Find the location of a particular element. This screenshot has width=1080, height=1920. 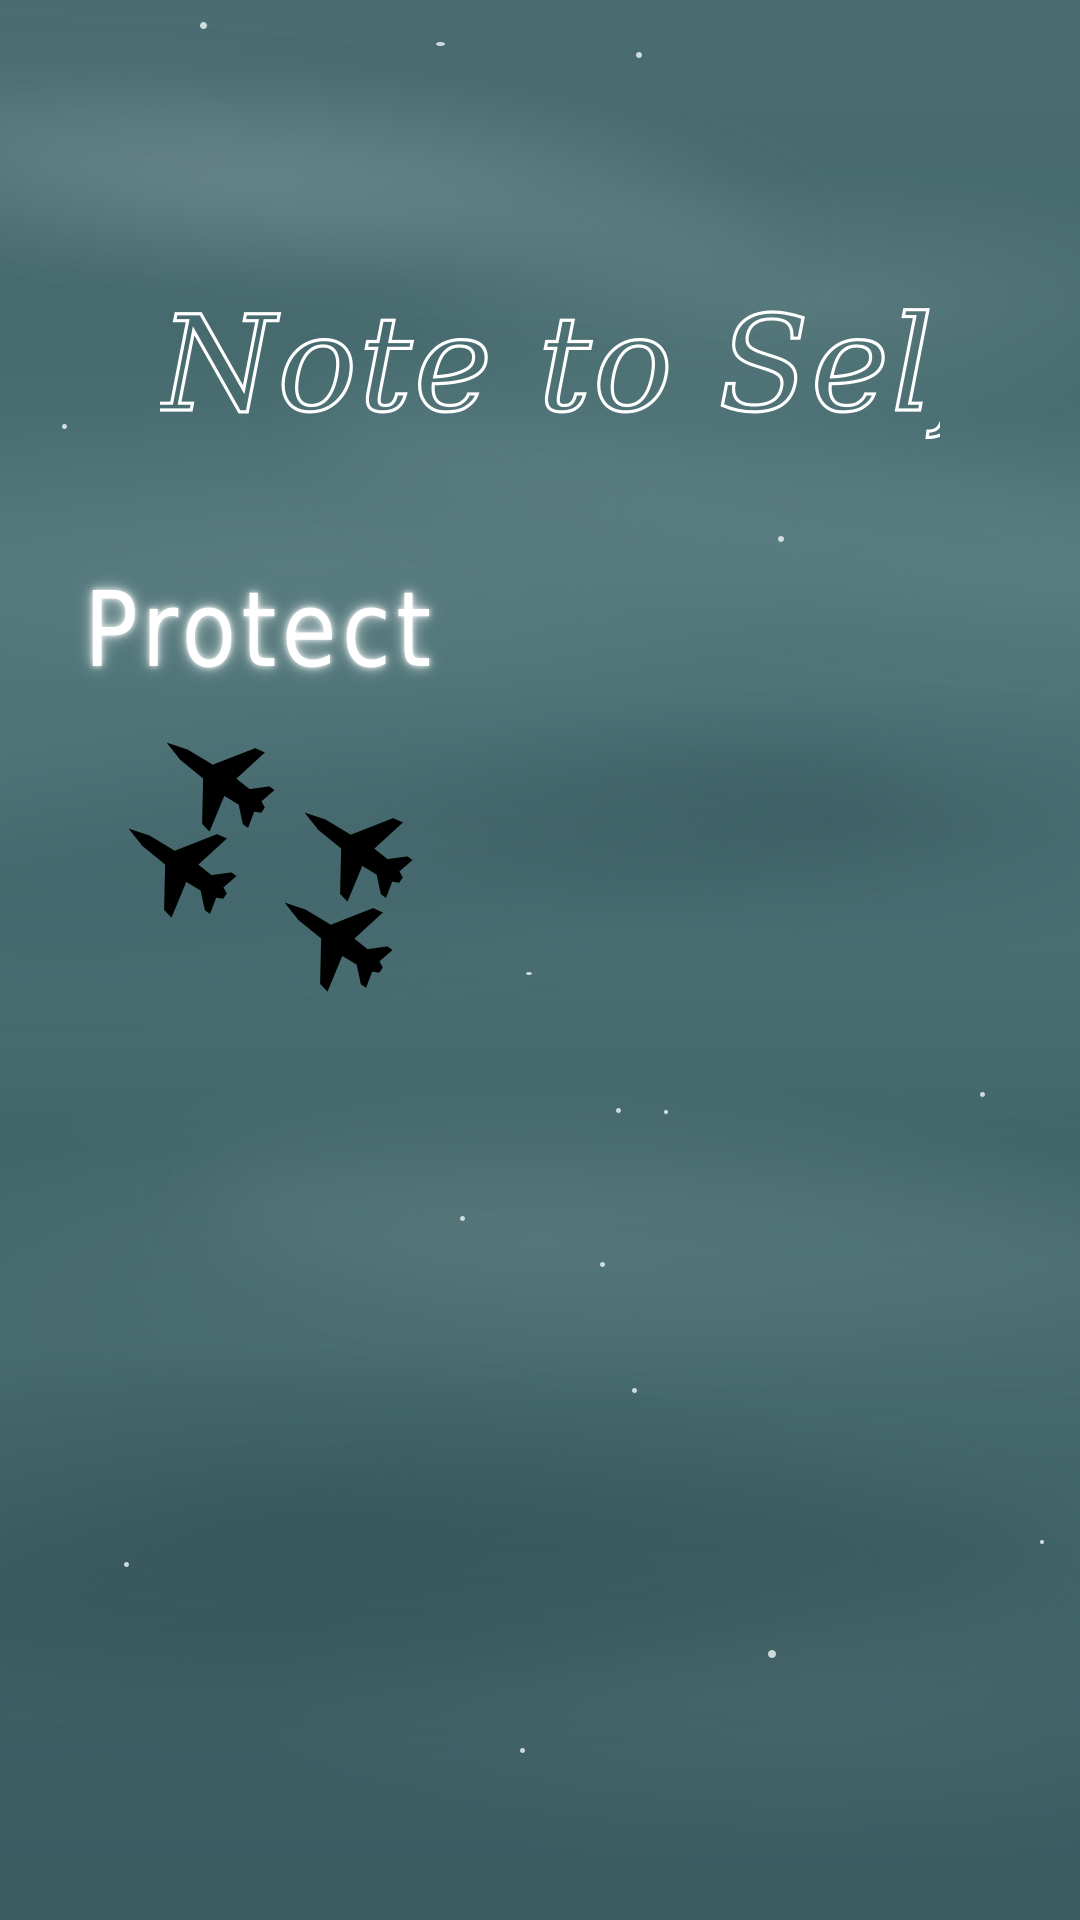

title-script: Note to Self is located at coordinates (550, 363).